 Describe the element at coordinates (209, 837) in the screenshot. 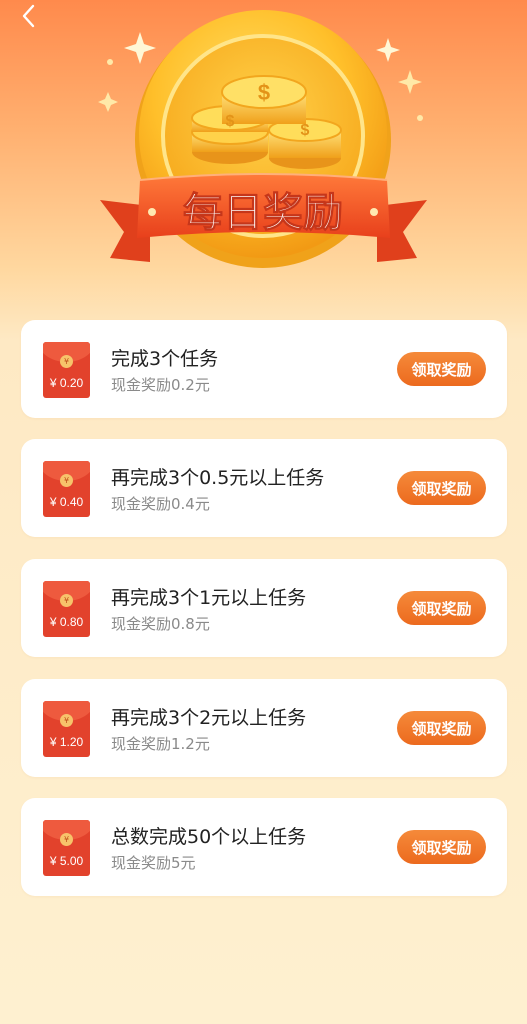

I see `task-title: 总数完成50个以上任务` at that location.